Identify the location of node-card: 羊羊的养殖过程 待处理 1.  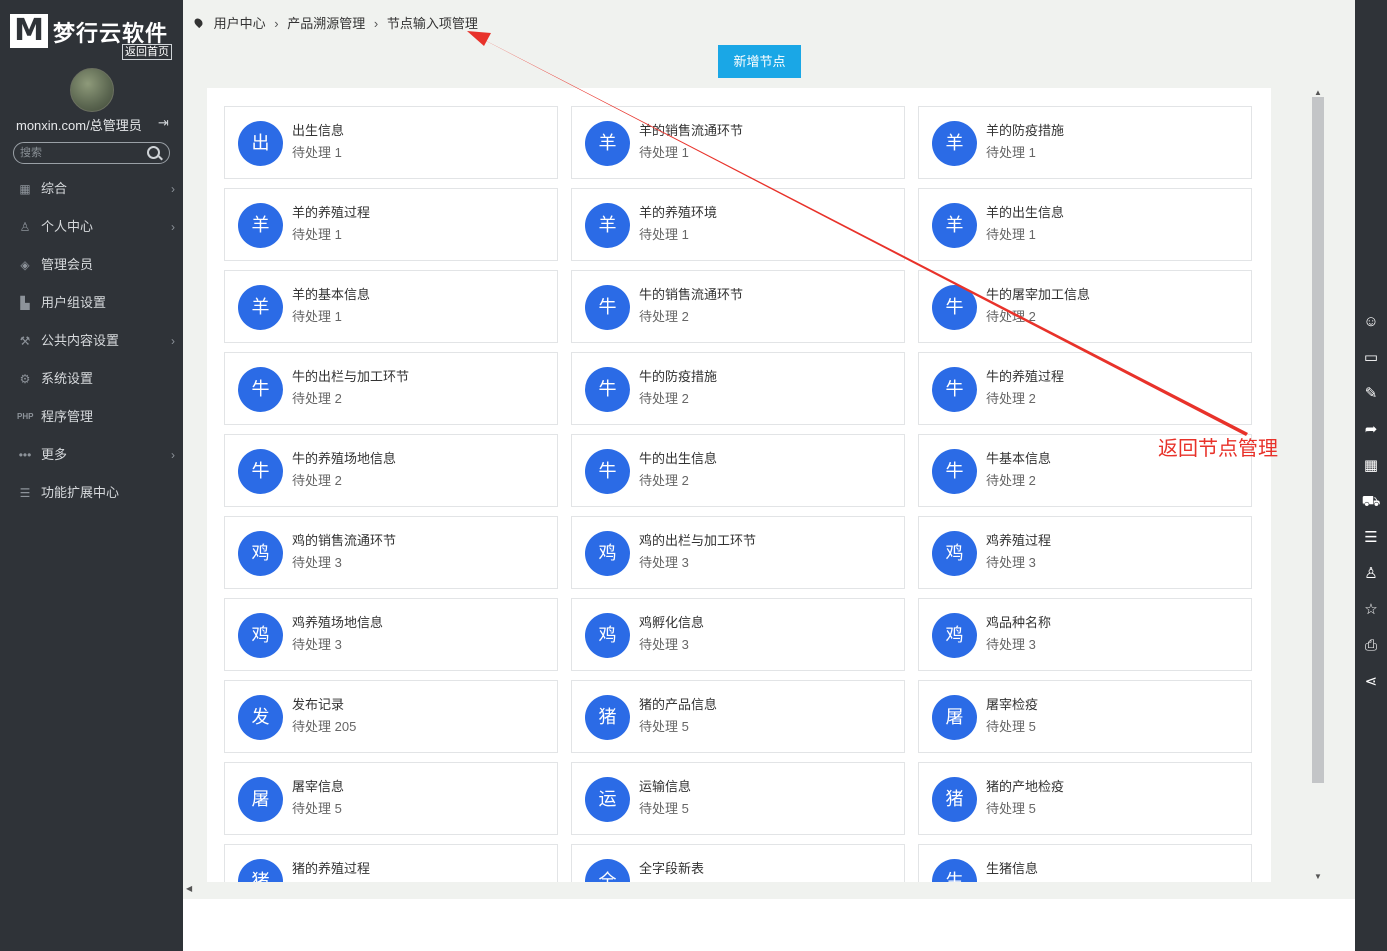
(391, 224).